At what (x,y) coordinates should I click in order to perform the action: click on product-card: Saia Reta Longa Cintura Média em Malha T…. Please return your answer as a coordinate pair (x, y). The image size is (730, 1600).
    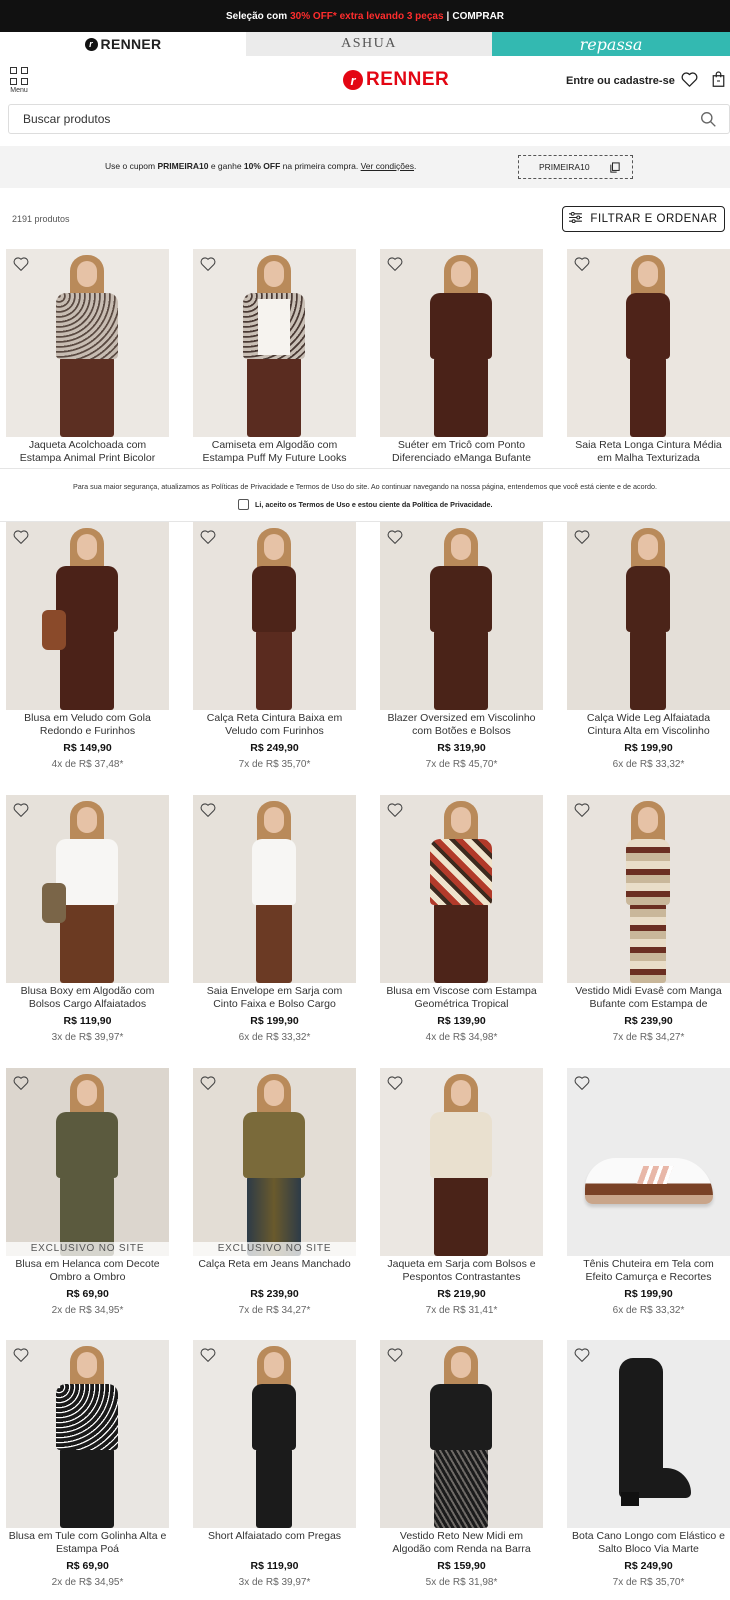
    Looking at the image, I should click on (648, 356).